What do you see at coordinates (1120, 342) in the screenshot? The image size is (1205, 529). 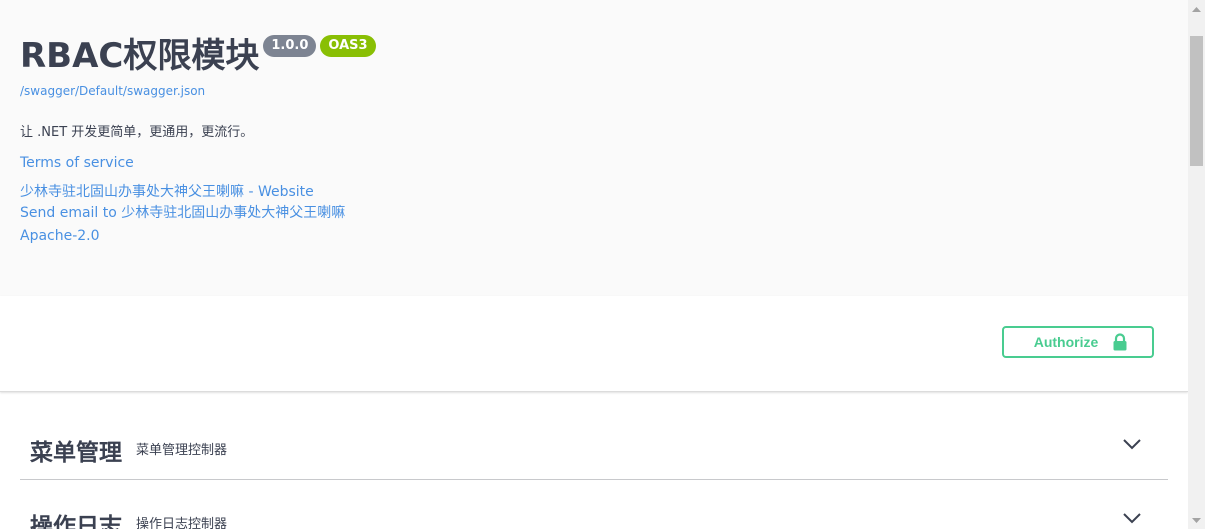 I see `lock-icon` at bounding box center [1120, 342].